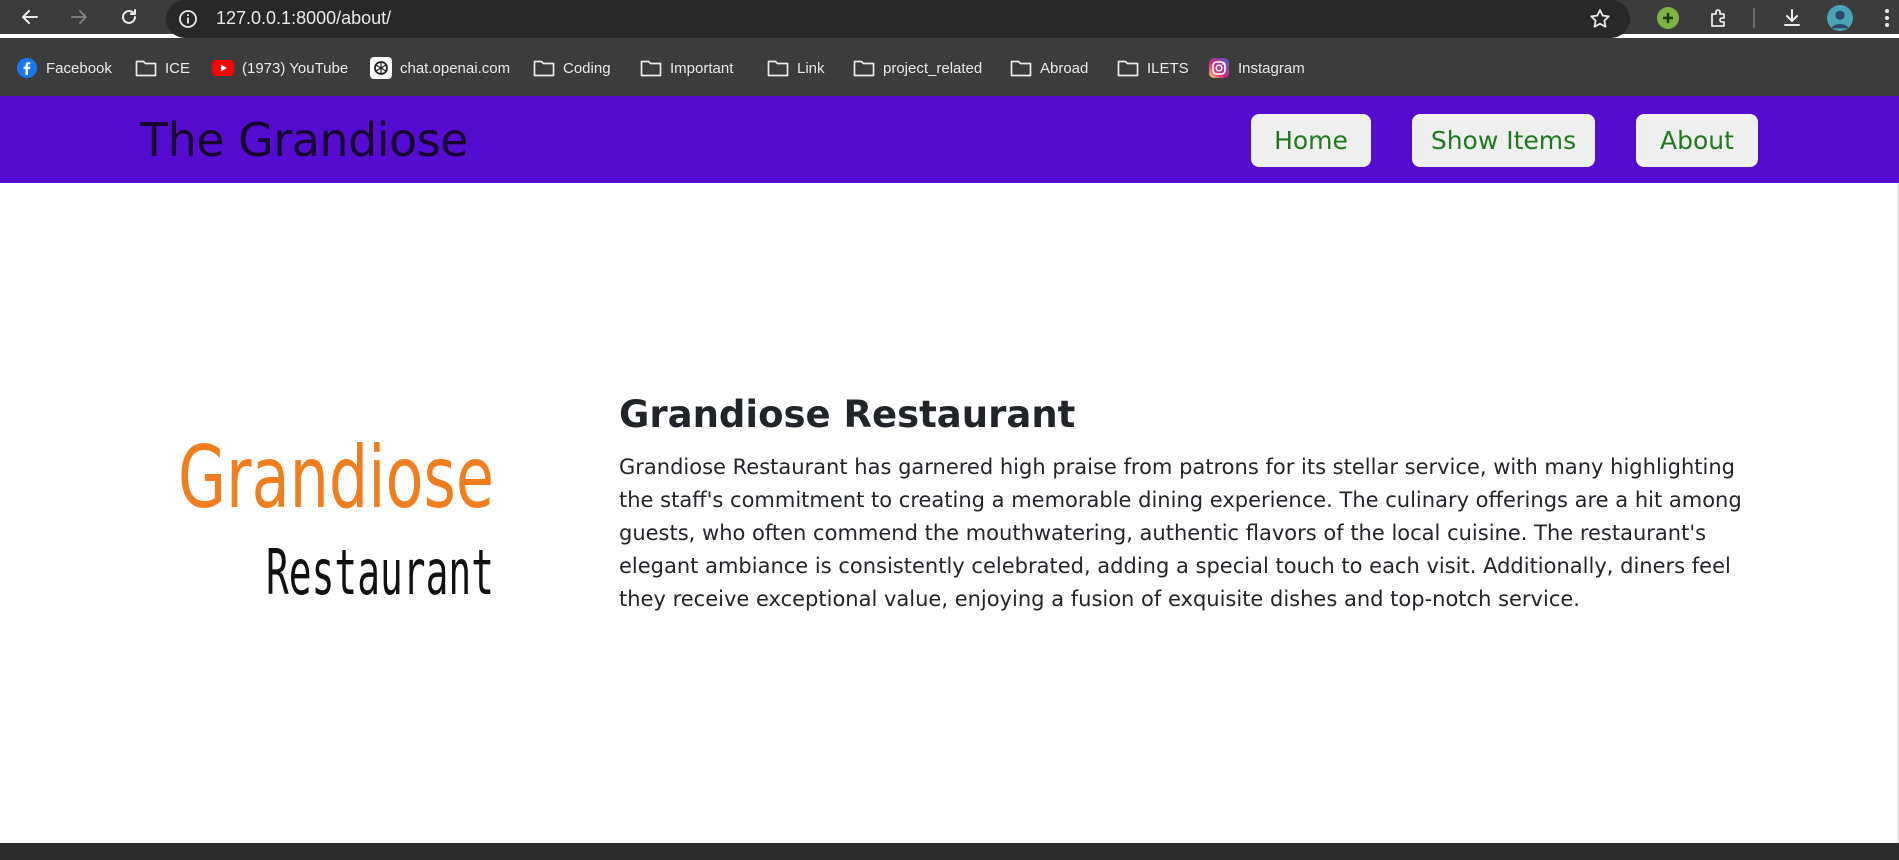 This screenshot has width=1899, height=860. Describe the element at coordinates (1792, 18) in the screenshot. I see `downloads-icon` at that location.